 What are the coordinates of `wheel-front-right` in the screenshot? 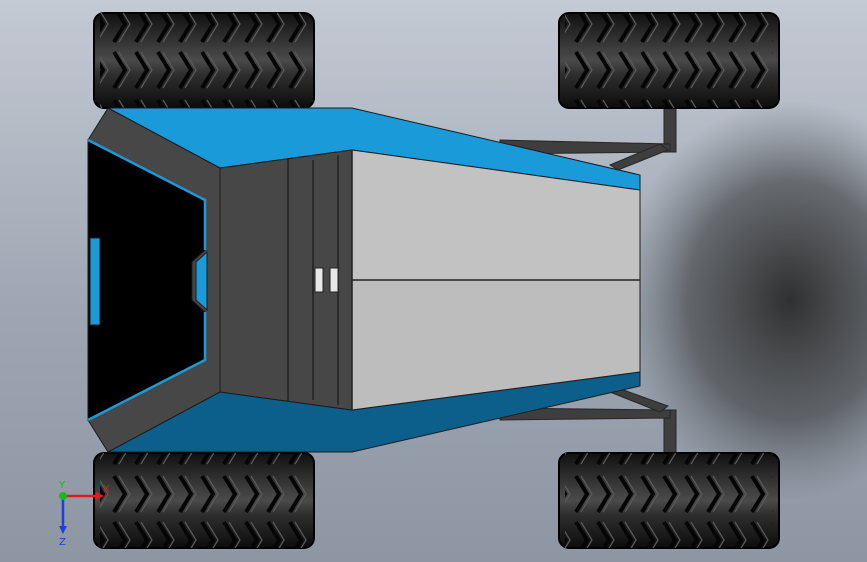 It's located at (204, 500).